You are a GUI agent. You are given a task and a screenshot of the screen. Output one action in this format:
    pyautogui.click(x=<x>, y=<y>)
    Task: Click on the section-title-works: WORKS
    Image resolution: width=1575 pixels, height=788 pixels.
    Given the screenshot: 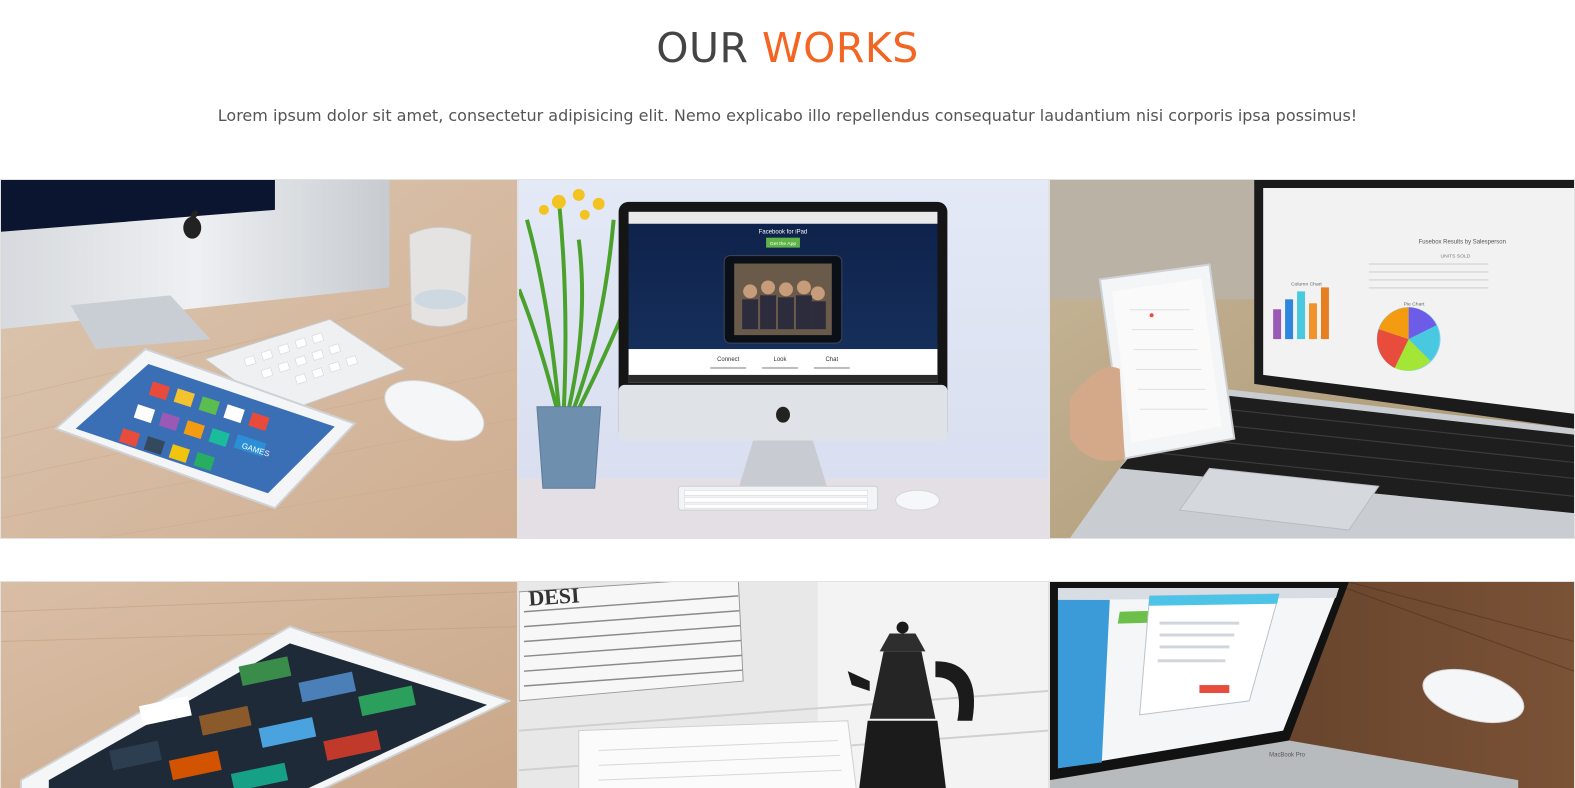 What is the action you would take?
    pyautogui.click(x=840, y=48)
    